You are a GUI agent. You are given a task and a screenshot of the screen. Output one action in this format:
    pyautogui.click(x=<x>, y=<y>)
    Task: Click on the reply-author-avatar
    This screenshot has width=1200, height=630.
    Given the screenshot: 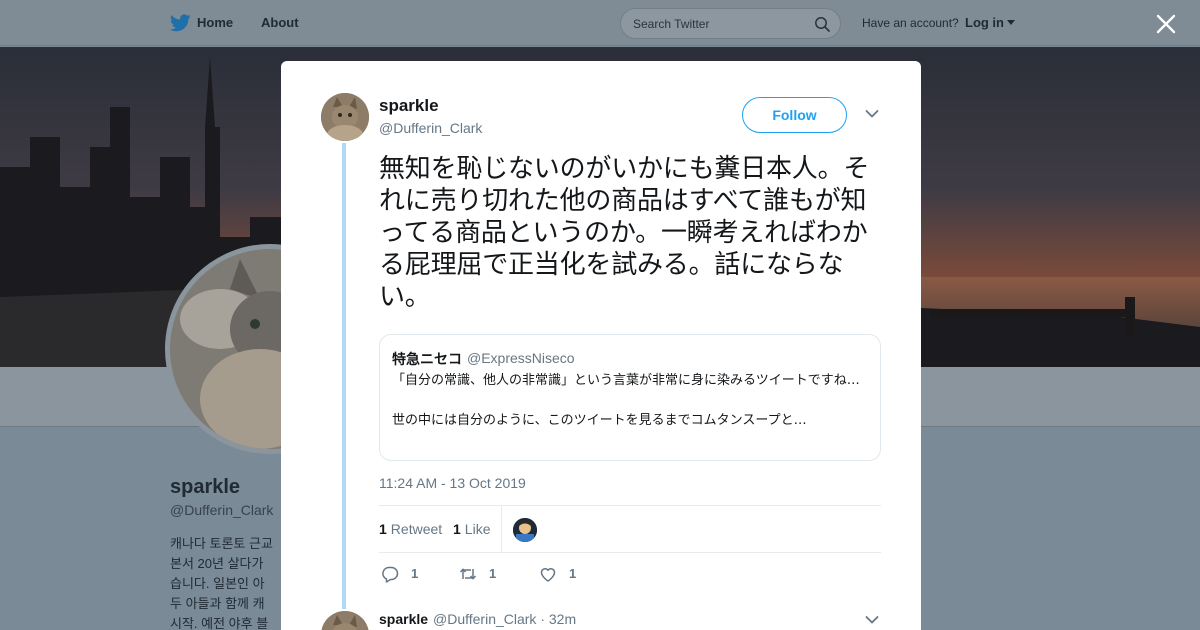 What is the action you would take?
    pyautogui.click(x=345, y=620)
    